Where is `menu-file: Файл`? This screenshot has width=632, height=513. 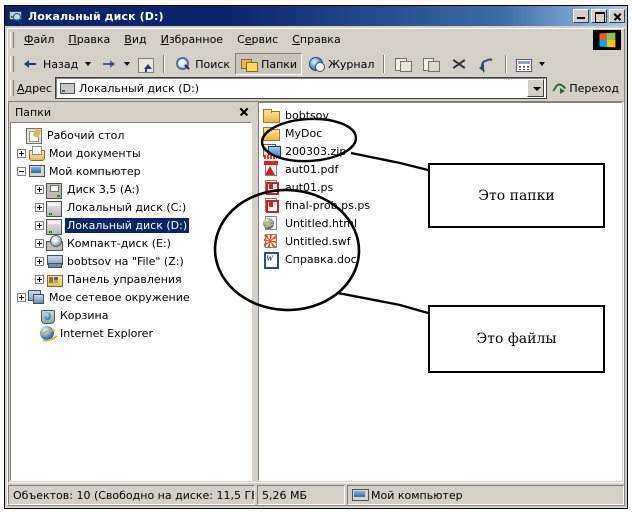 menu-file: Файл is located at coordinates (39, 39).